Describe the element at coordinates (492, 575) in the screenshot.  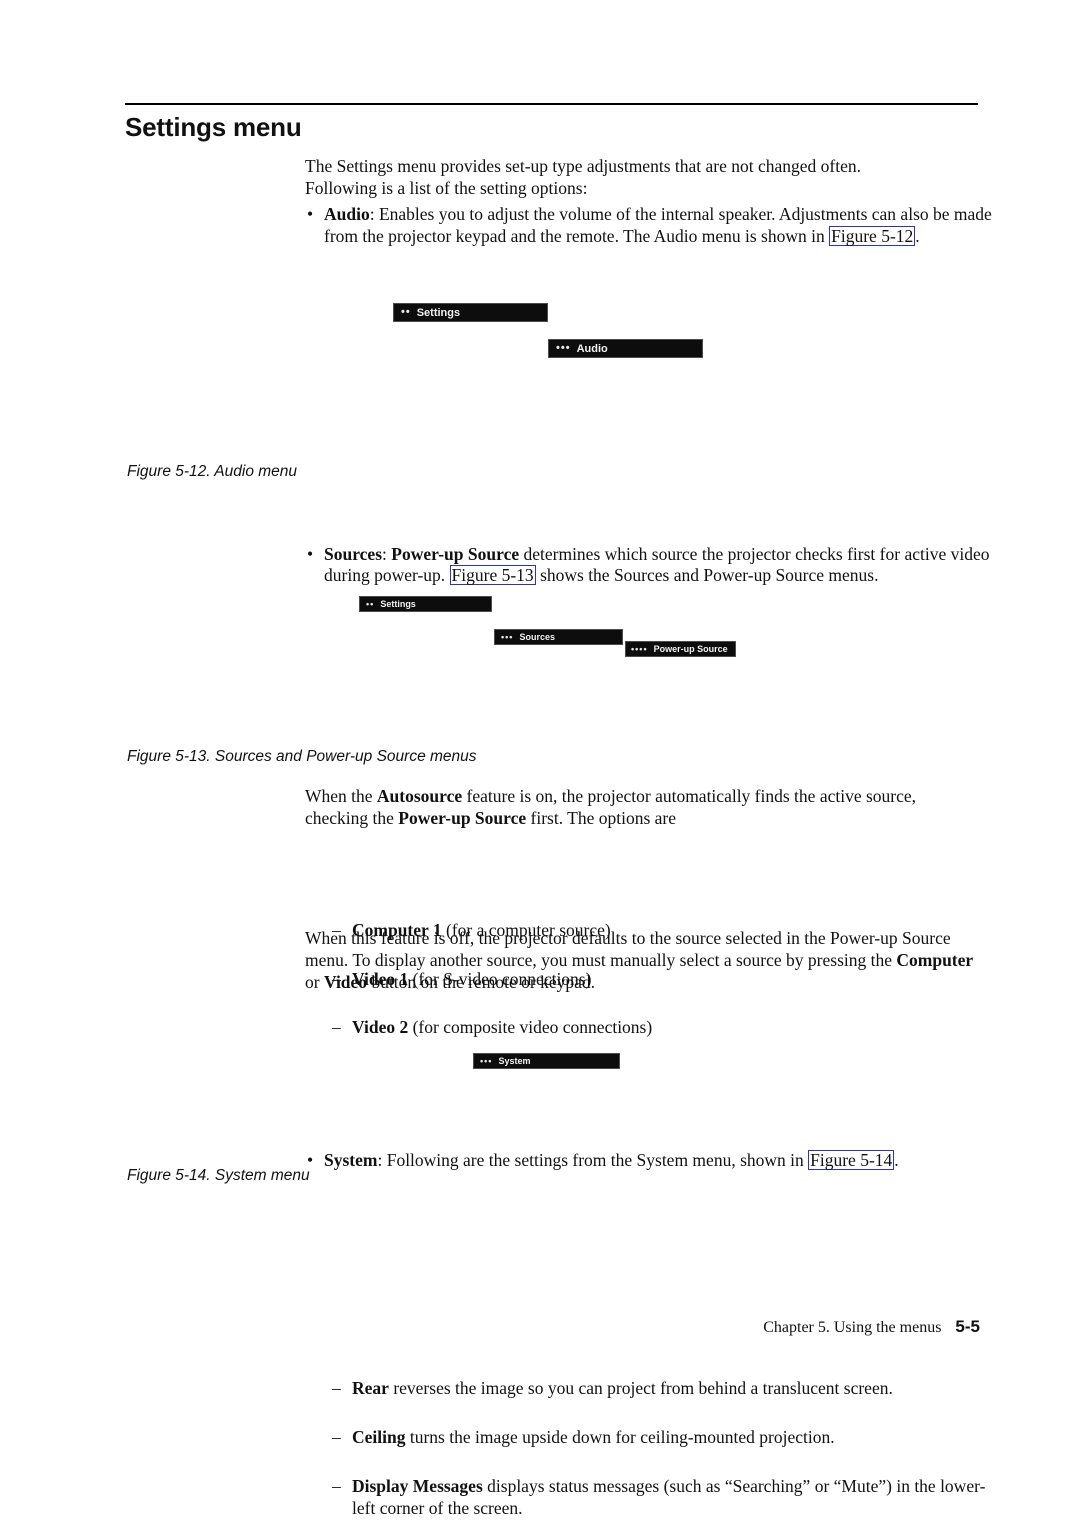
I see `link-figure-5-13: Figure 5-13` at that location.